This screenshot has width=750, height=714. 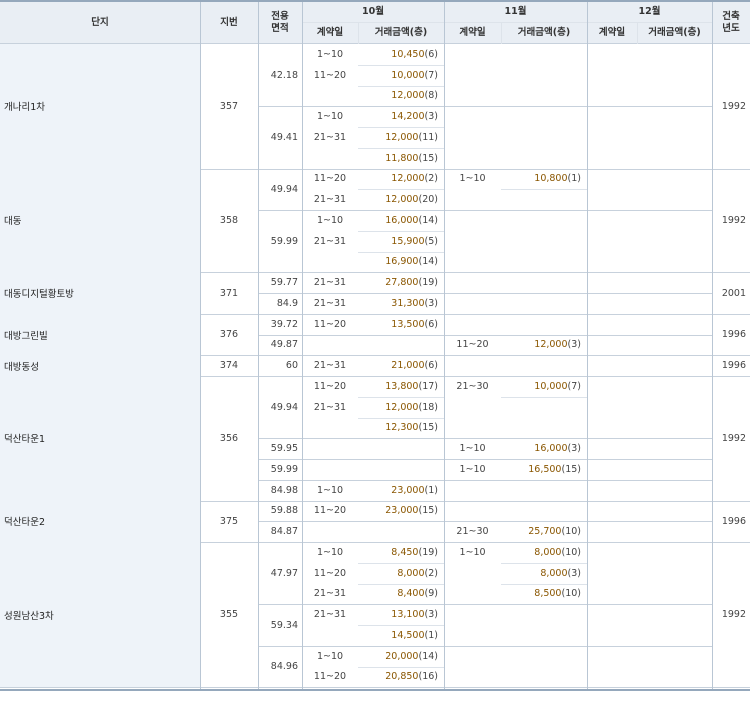 What do you see at coordinates (401, 137) in the screenshot?
I see `oct-amount-cell: 12,000 (11)` at bounding box center [401, 137].